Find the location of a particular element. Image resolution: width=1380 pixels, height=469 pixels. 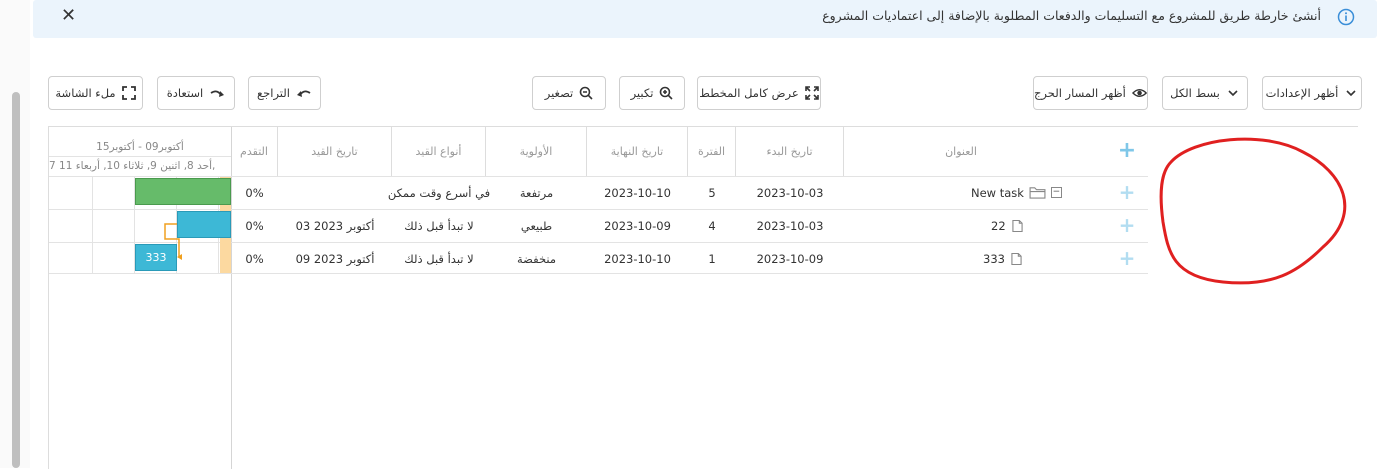

cell-start-date: 2023-10-09 is located at coordinates (790, 258).